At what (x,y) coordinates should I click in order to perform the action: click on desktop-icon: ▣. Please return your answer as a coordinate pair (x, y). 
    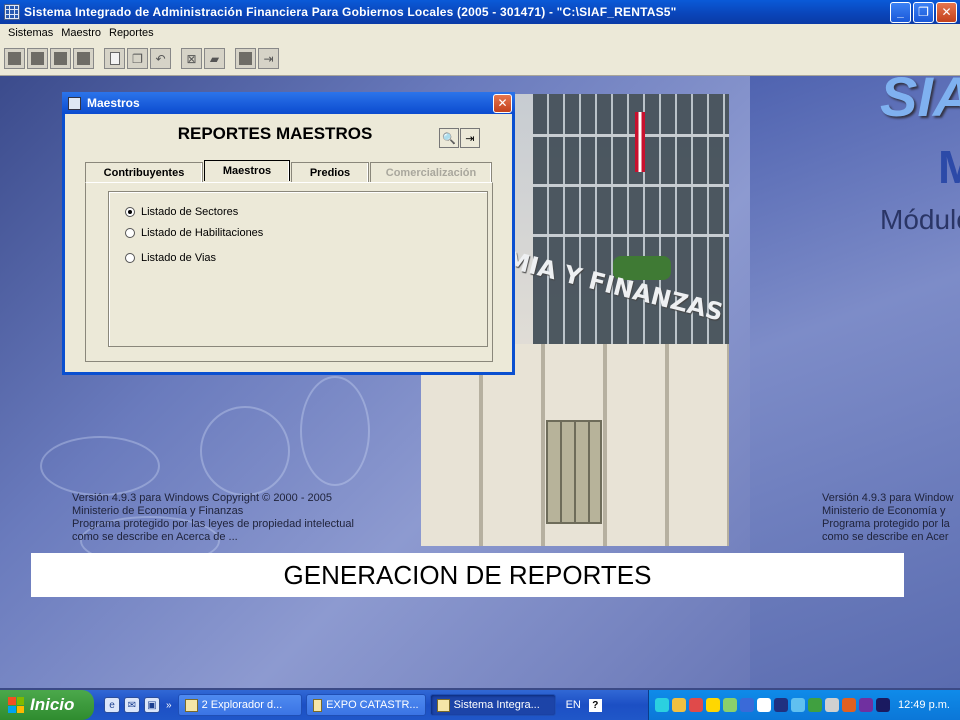
    Looking at the image, I should click on (152, 705).